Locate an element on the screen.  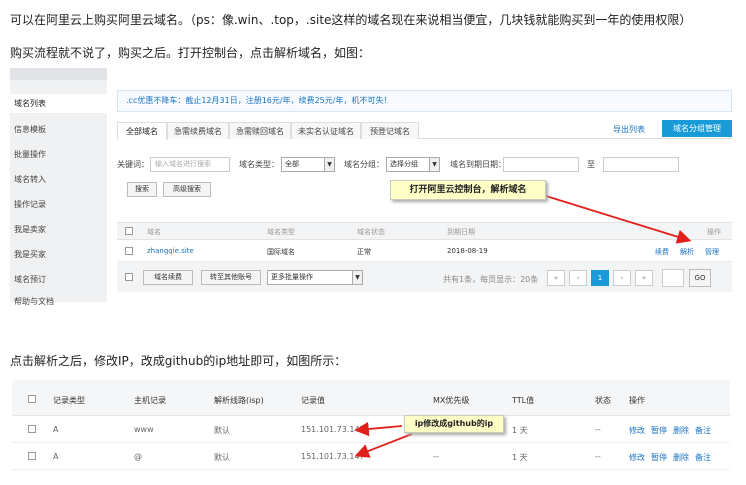
buy-paragraph: 购买流程就不说了，购买之后。打开控制台，点击解析域名，如图： is located at coordinates (190, 53).